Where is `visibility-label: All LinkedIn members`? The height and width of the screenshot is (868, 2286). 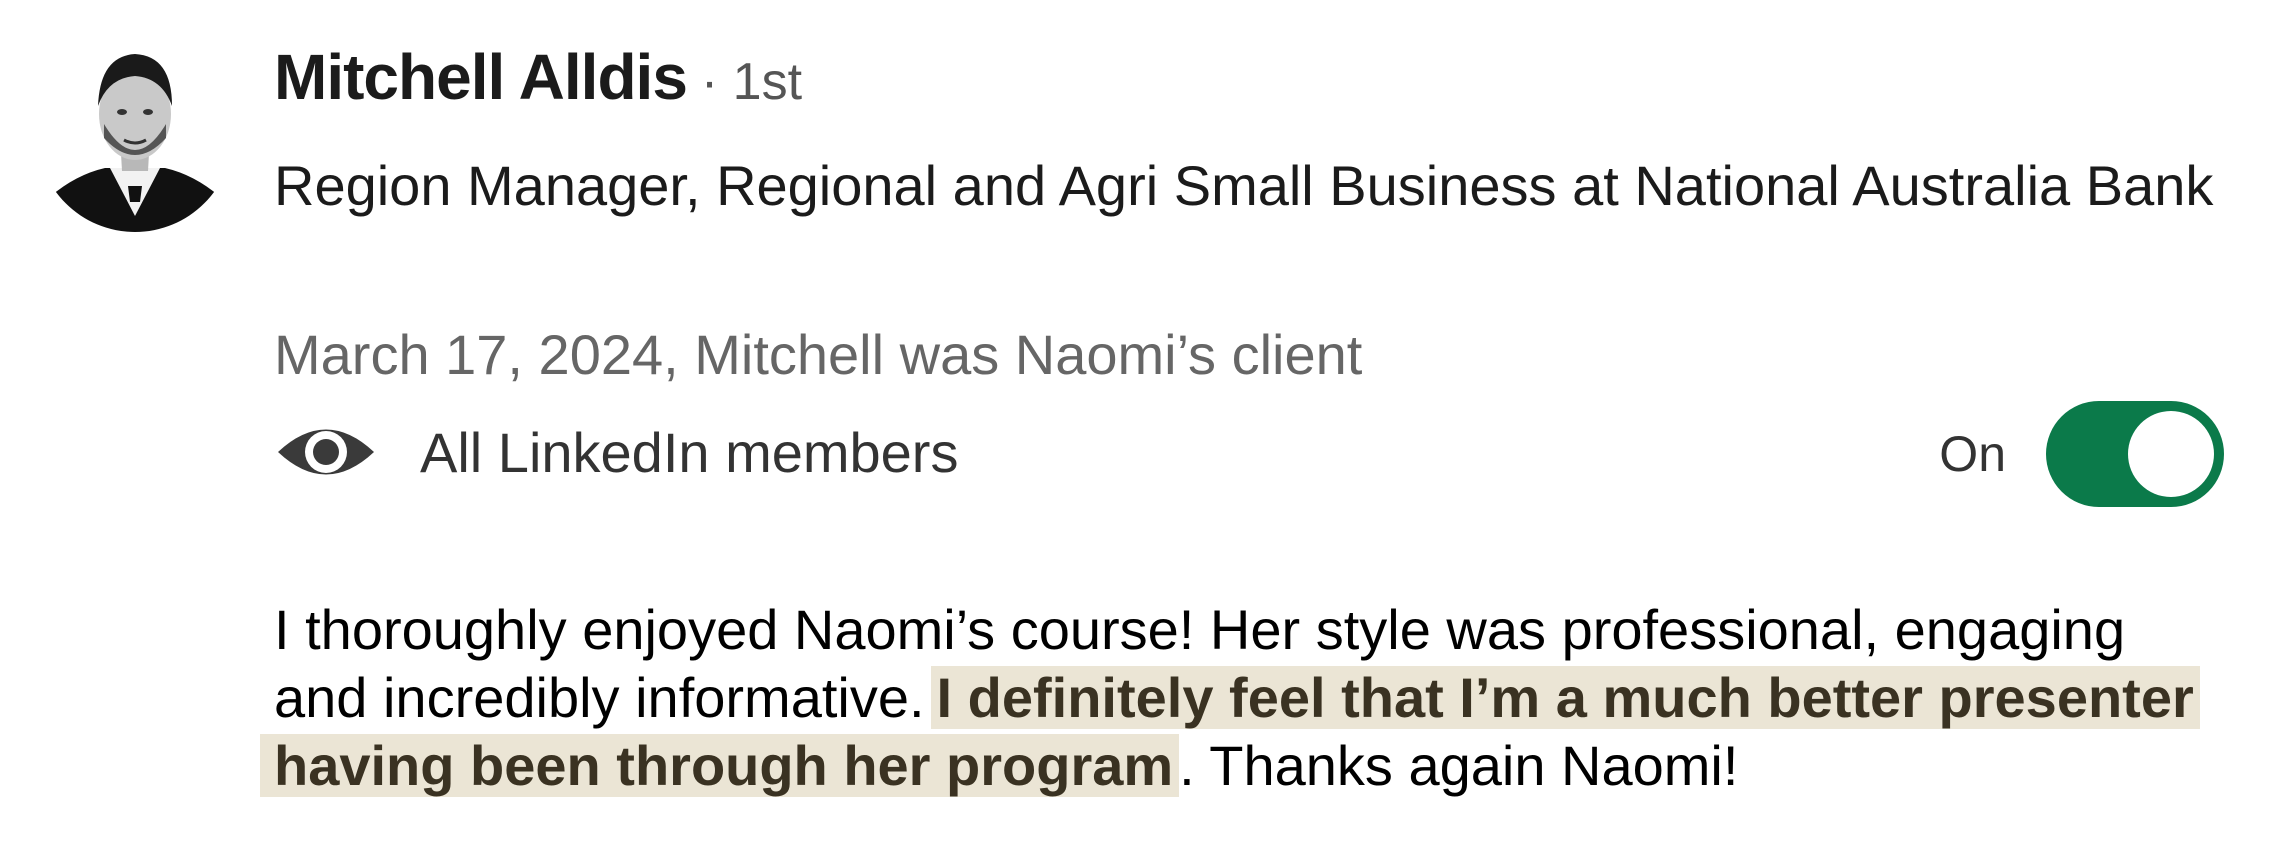
visibility-label: All LinkedIn members is located at coordinates (689, 452).